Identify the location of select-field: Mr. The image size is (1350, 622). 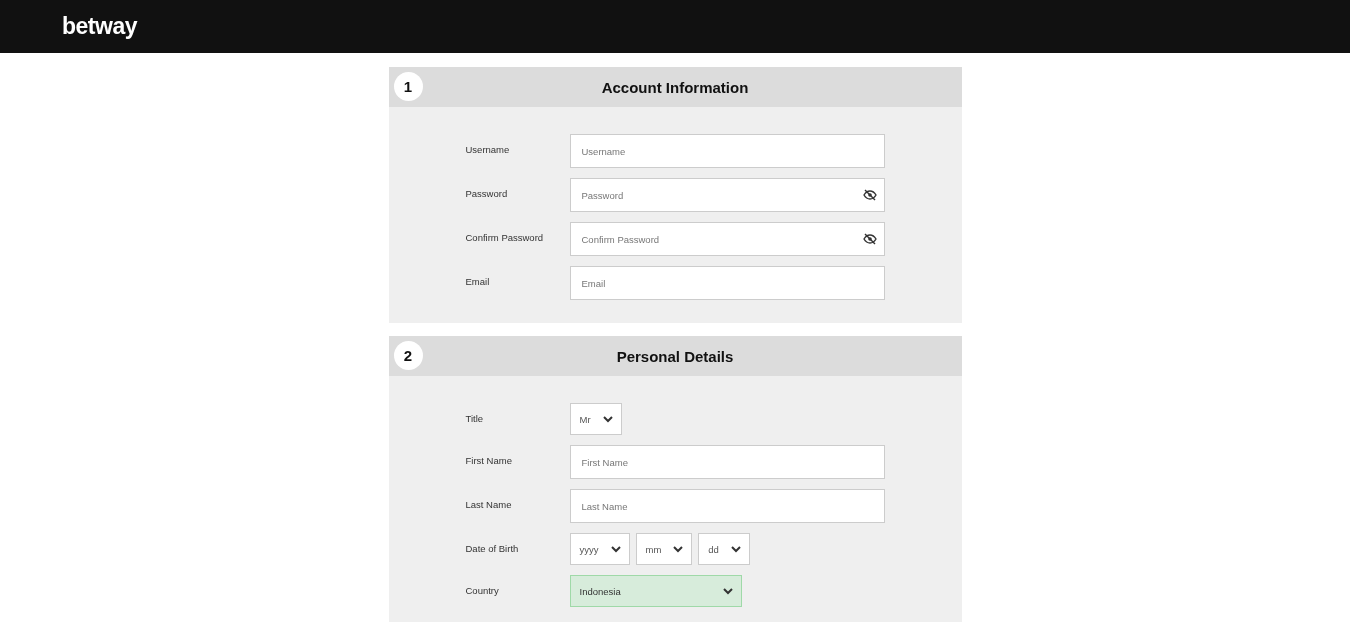
(595, 419).